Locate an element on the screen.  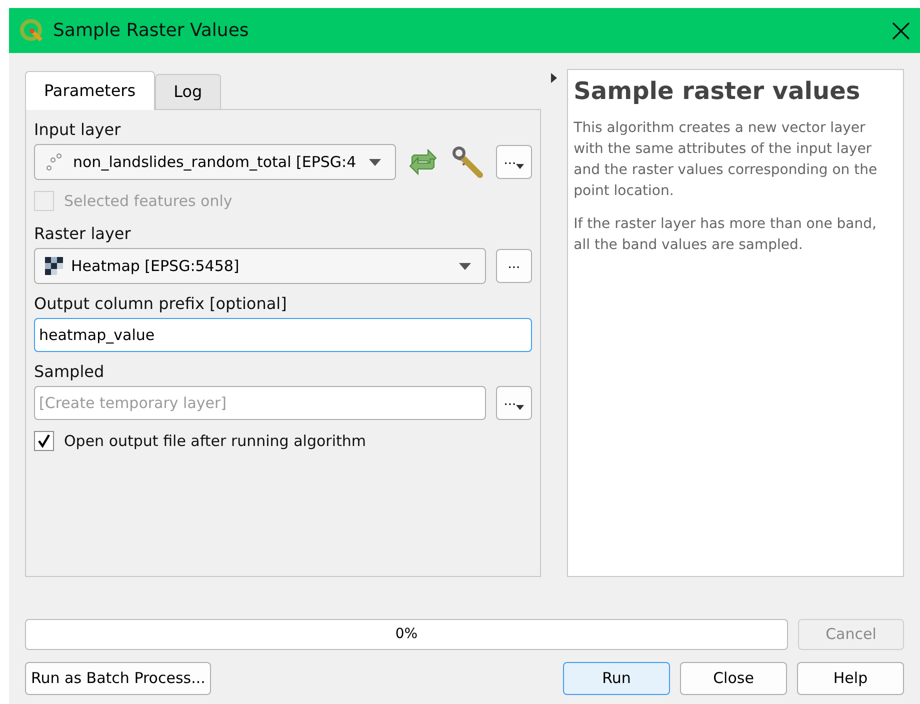
wrench-icon is located at coordinates (468, 162).